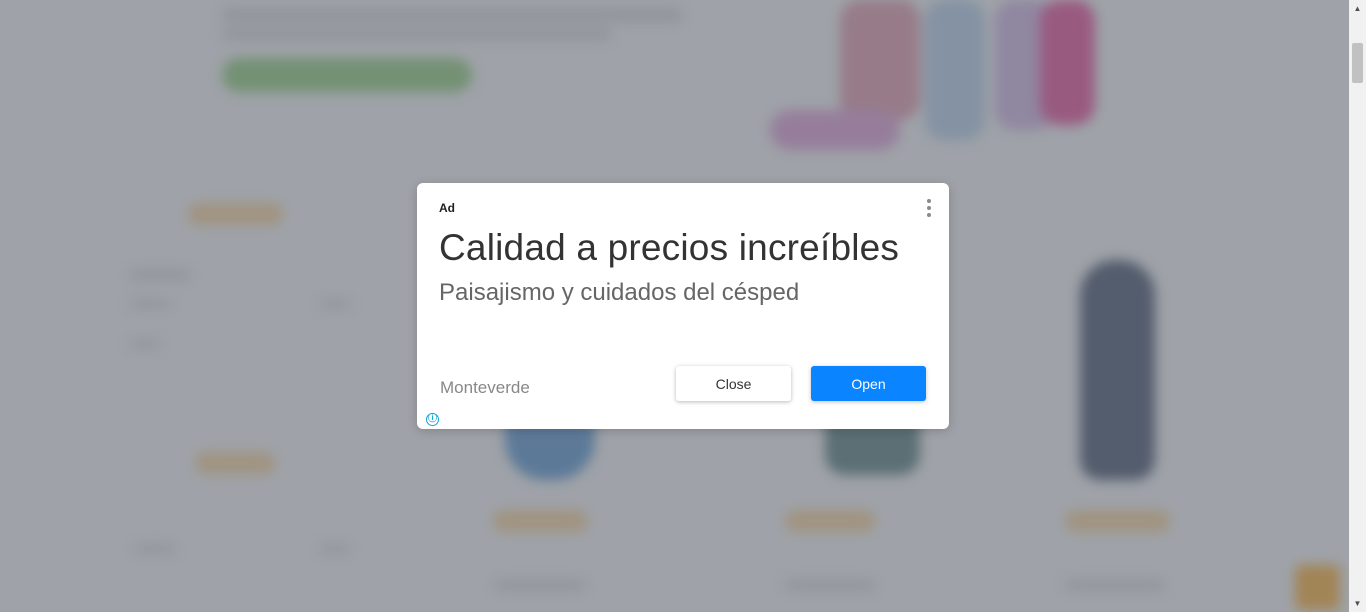 Image resolution: width=1366 pixels, height=612 pixels. I want to click on ad-info-icon: ⓘ, so click(432, 419).